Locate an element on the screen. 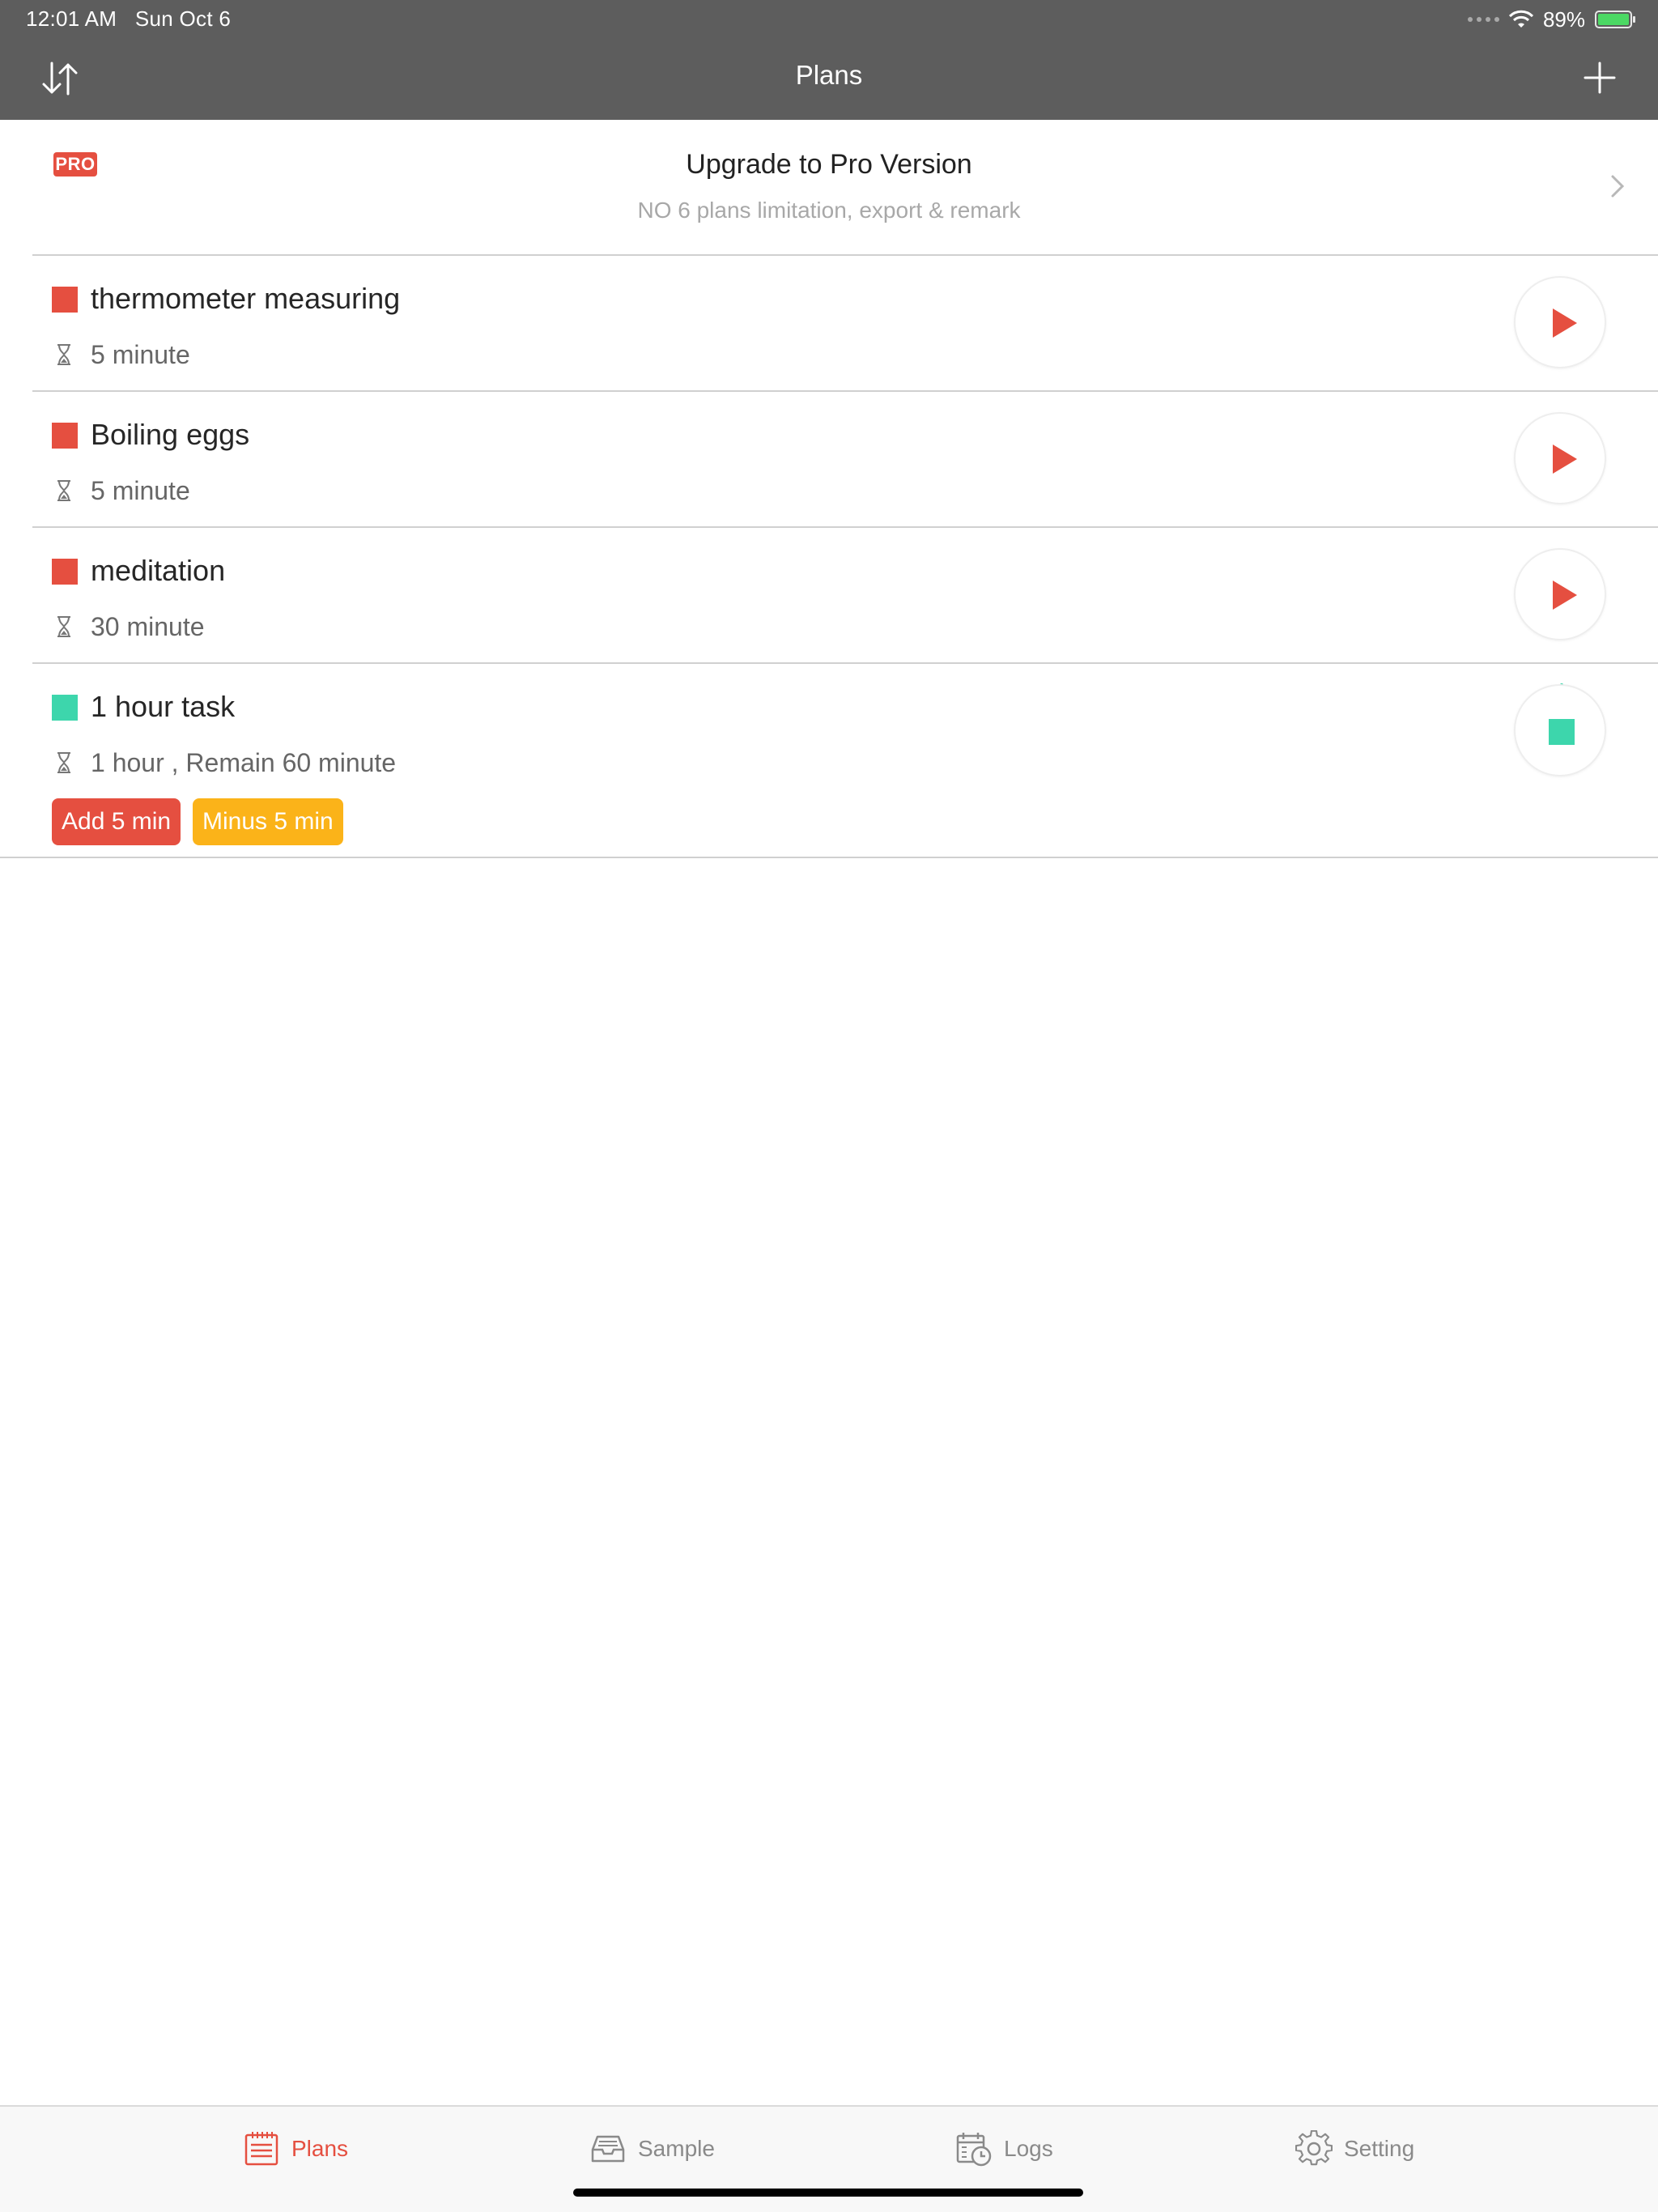  tab-label: Plans is located at coordinates (320, 2149).